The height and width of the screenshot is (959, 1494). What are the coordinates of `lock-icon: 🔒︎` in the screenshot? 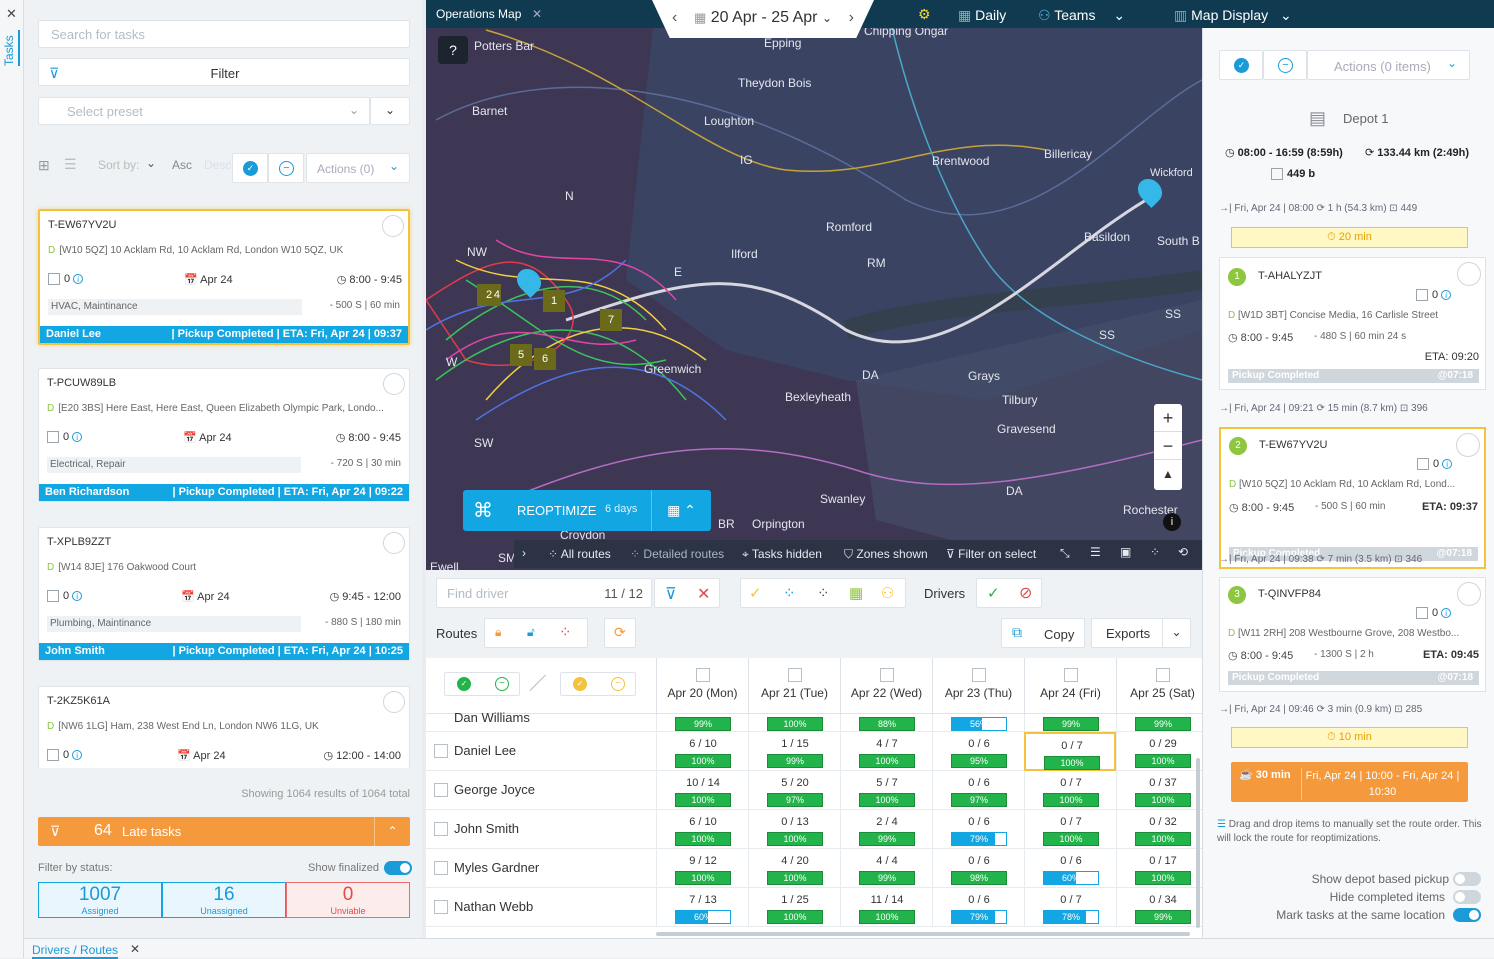 It's located at (498, 632).